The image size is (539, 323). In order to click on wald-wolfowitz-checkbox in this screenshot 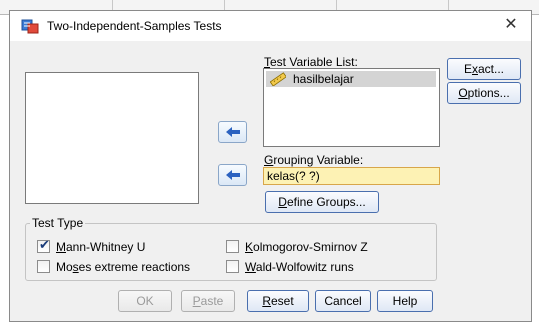, I will do `click(232, 266)`.